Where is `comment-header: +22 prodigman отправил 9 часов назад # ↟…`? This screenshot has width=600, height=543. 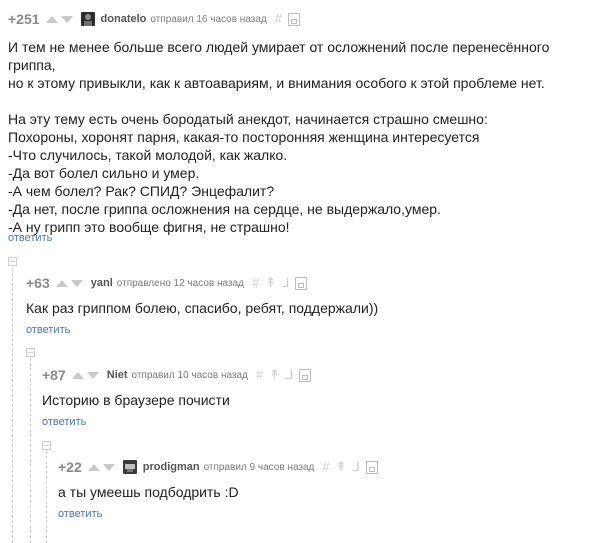 comment-header: +22 prodigman отправил 9 часов назад # ↟… is located at coordinates (218, 467).